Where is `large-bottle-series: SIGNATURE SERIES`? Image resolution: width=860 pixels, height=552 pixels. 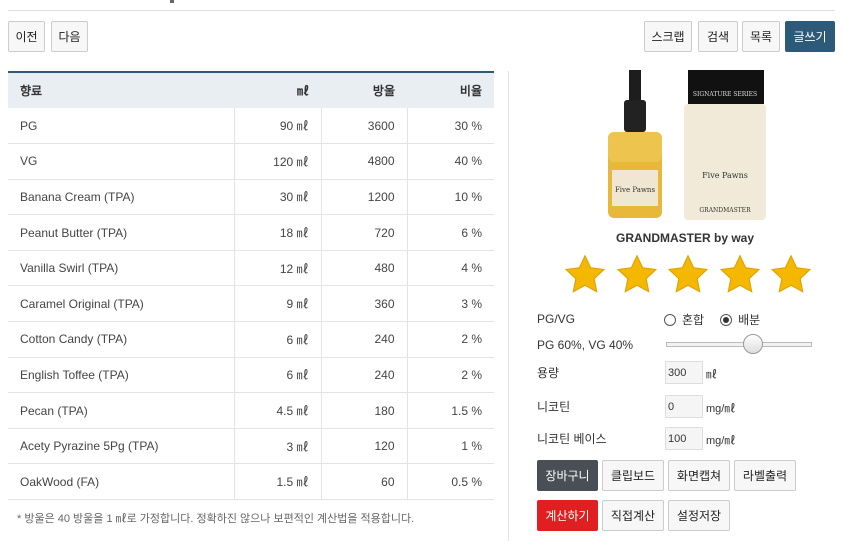
large-bottle-series: SIGNATURE SERIES is located at coordinates (725, 94).